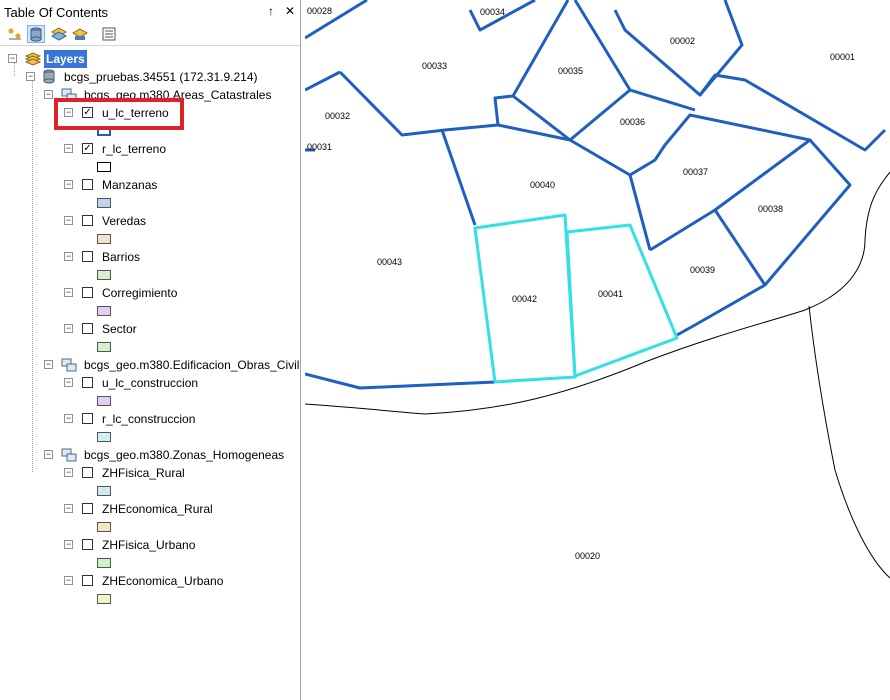 Image resolution: width=890 pixels, height=700 pixels. Describe the element at coordinates (134, 149) in the screenshot. I see `layer-label: r_lc_terreno` at that location.